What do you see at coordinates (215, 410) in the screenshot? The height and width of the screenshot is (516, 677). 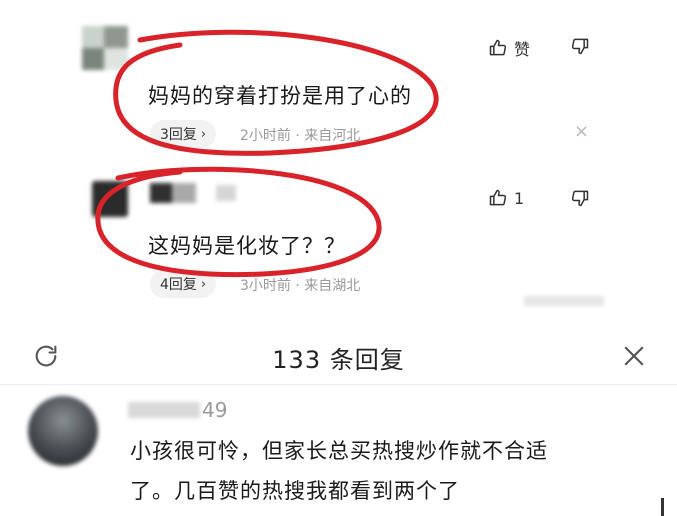 I see `username-suffix: 49` at bounding box center [215, 410].